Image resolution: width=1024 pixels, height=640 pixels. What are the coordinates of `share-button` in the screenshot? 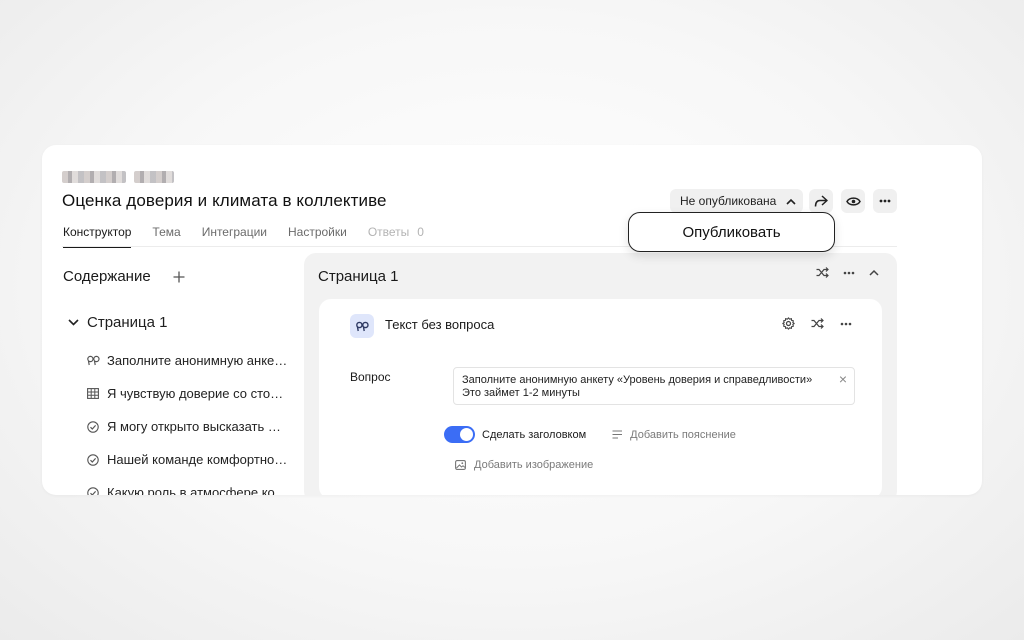 It's located at (821, 201).